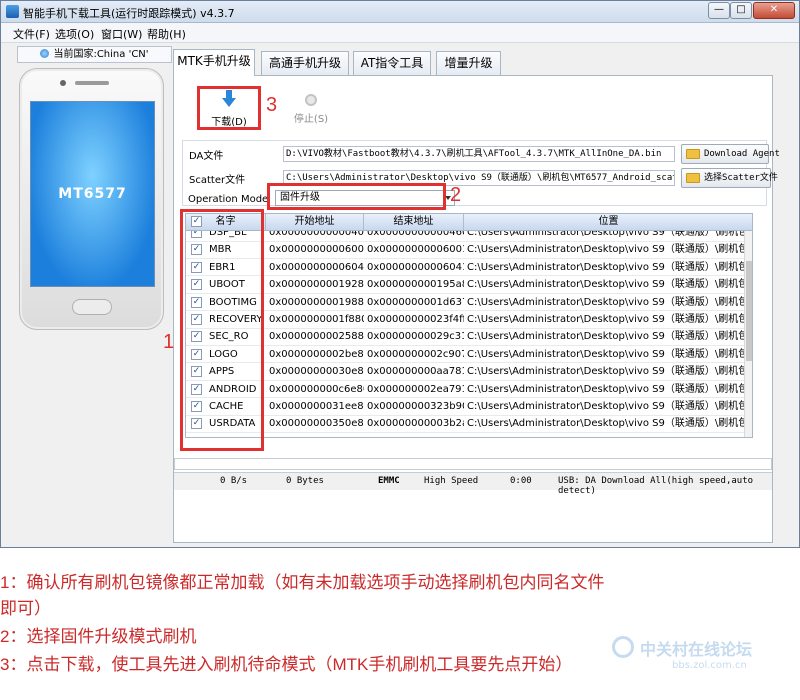 Image resolution: width=800 pixels, height=700 pixels. What do you see at coordinates (166, 34) in the screenshot?
I see `menu-help: 帮助(H)` at bounding box center [166, 34].